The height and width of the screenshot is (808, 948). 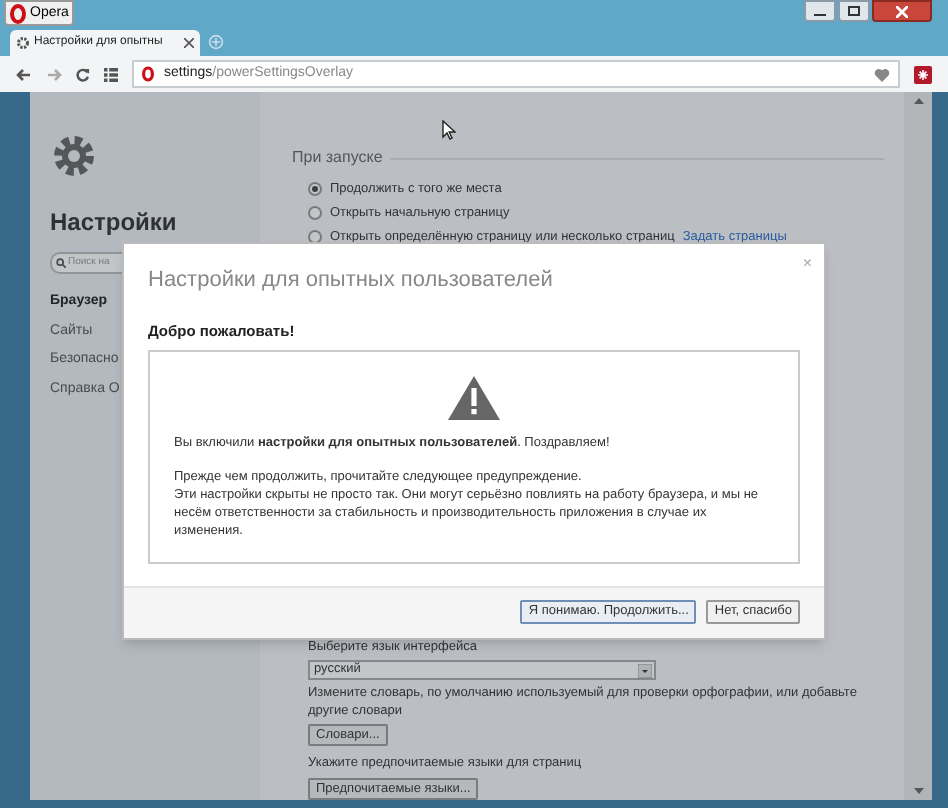 I want to click on heart-icon, so click(x=882, y=74).